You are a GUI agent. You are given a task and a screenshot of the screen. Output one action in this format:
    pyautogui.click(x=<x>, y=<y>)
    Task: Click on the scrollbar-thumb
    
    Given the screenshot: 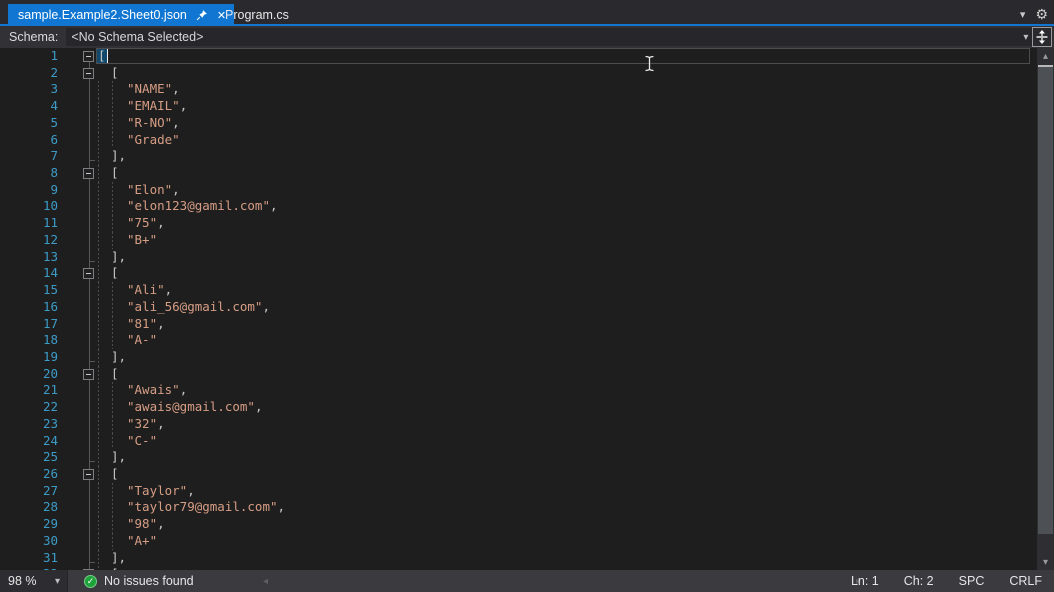 What is the action you would take?
    pyautogui.click(x=1045, y=299)
    